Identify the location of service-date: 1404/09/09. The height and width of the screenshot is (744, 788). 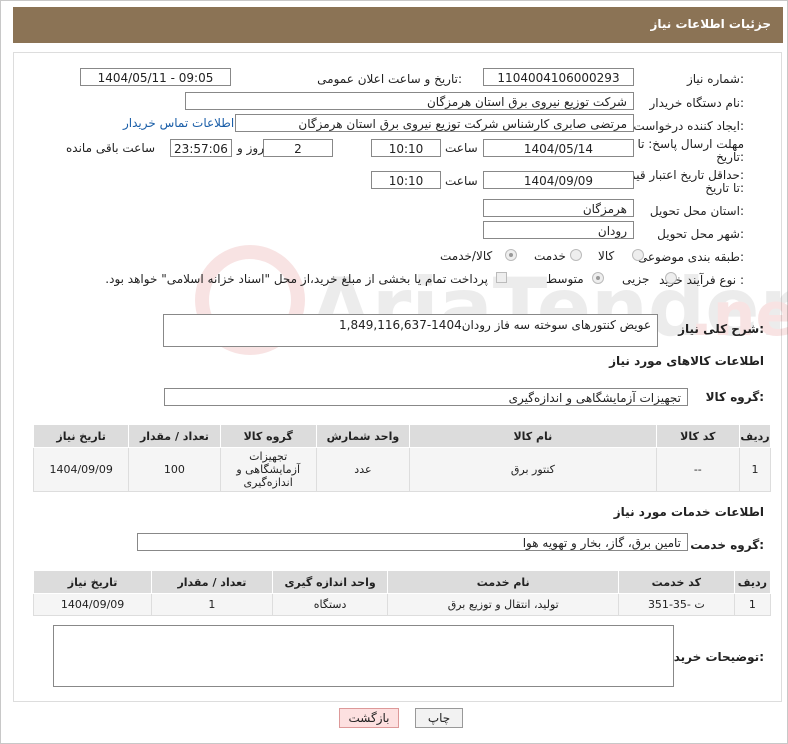
(92, 604).